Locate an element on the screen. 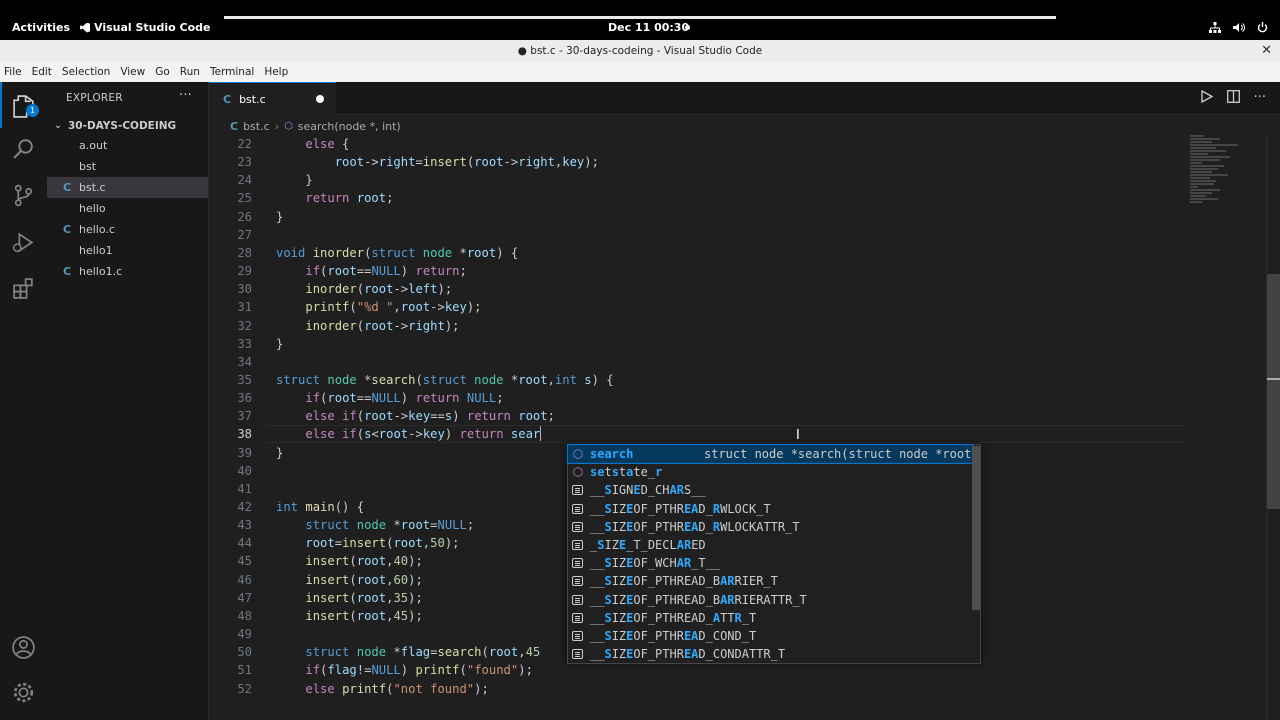 The height and width of the screenshot is (720, 1280). code-token: ); is located at coordinates (415, 615).